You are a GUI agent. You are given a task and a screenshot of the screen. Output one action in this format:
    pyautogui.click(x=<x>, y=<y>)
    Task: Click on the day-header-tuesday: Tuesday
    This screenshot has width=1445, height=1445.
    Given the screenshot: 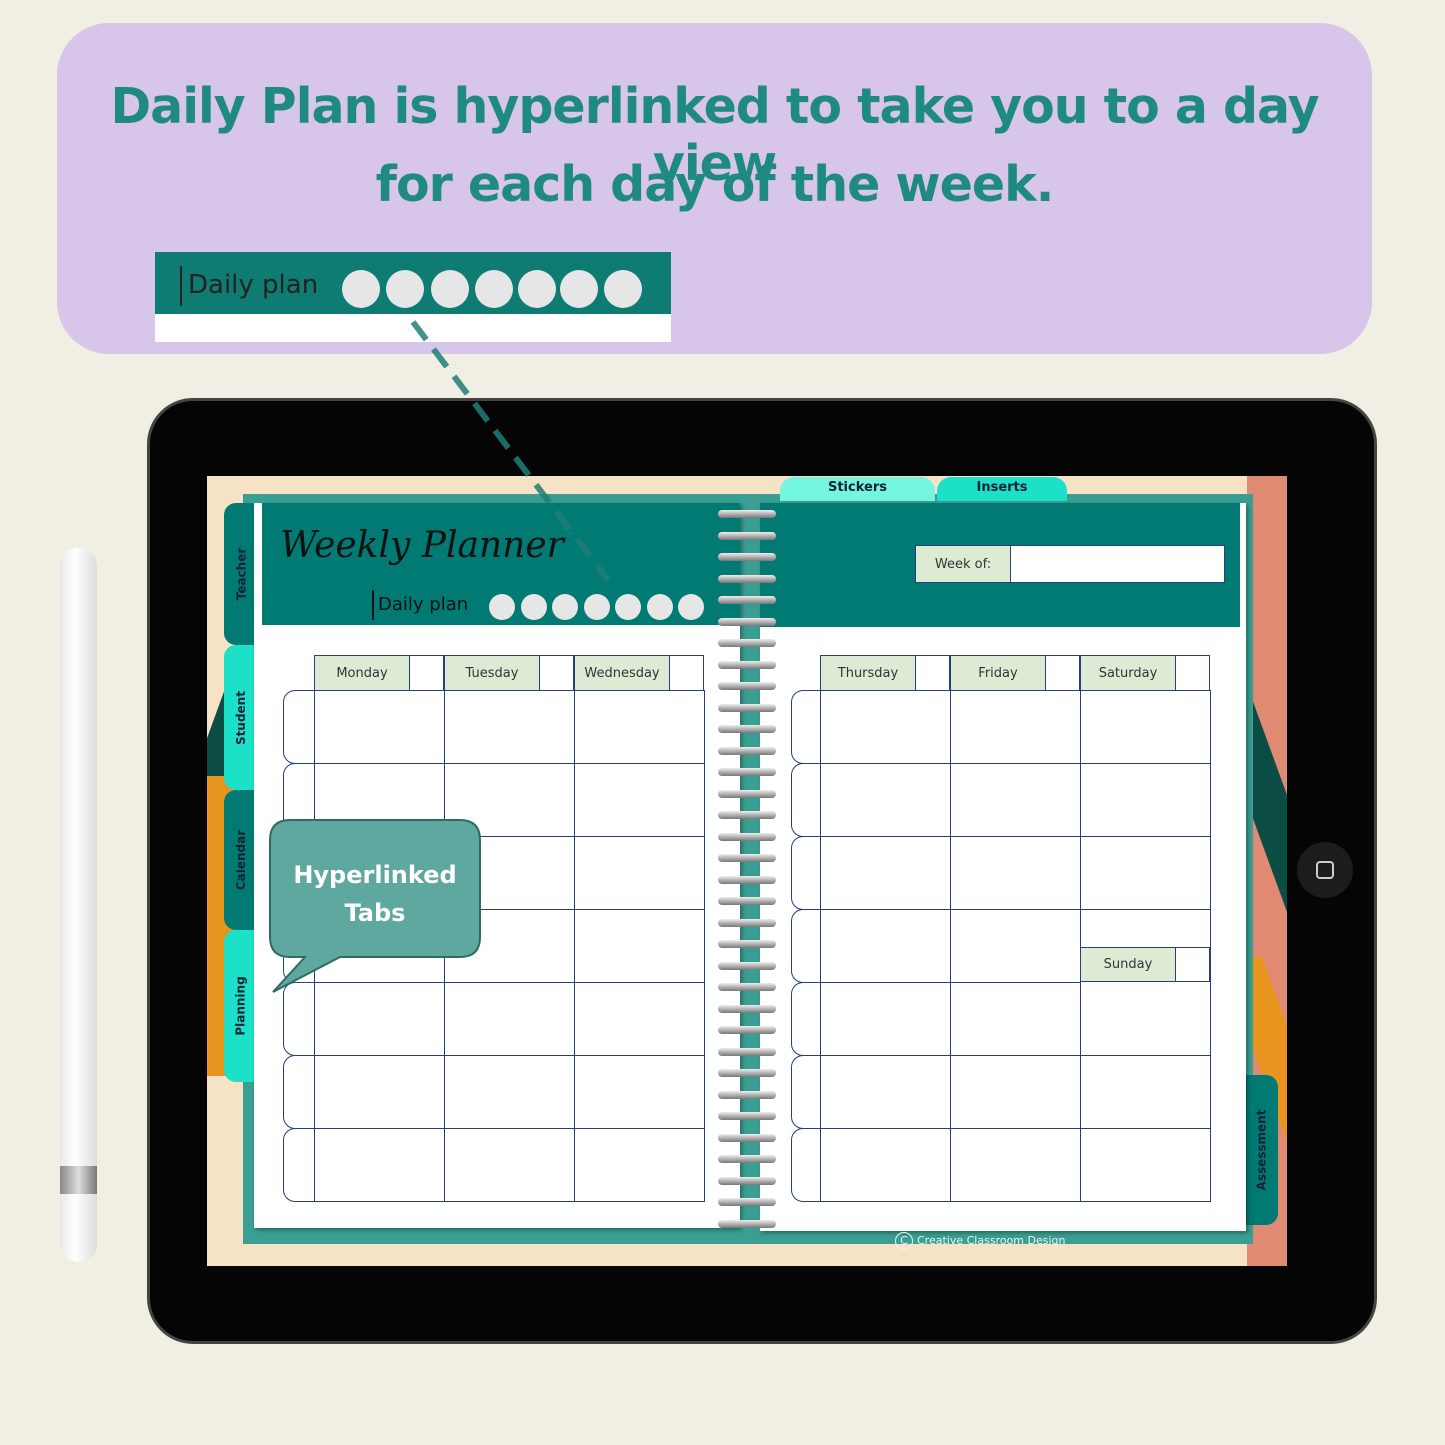 What is the action you would take?
    pyautogui.click(x=492, y=673)
    